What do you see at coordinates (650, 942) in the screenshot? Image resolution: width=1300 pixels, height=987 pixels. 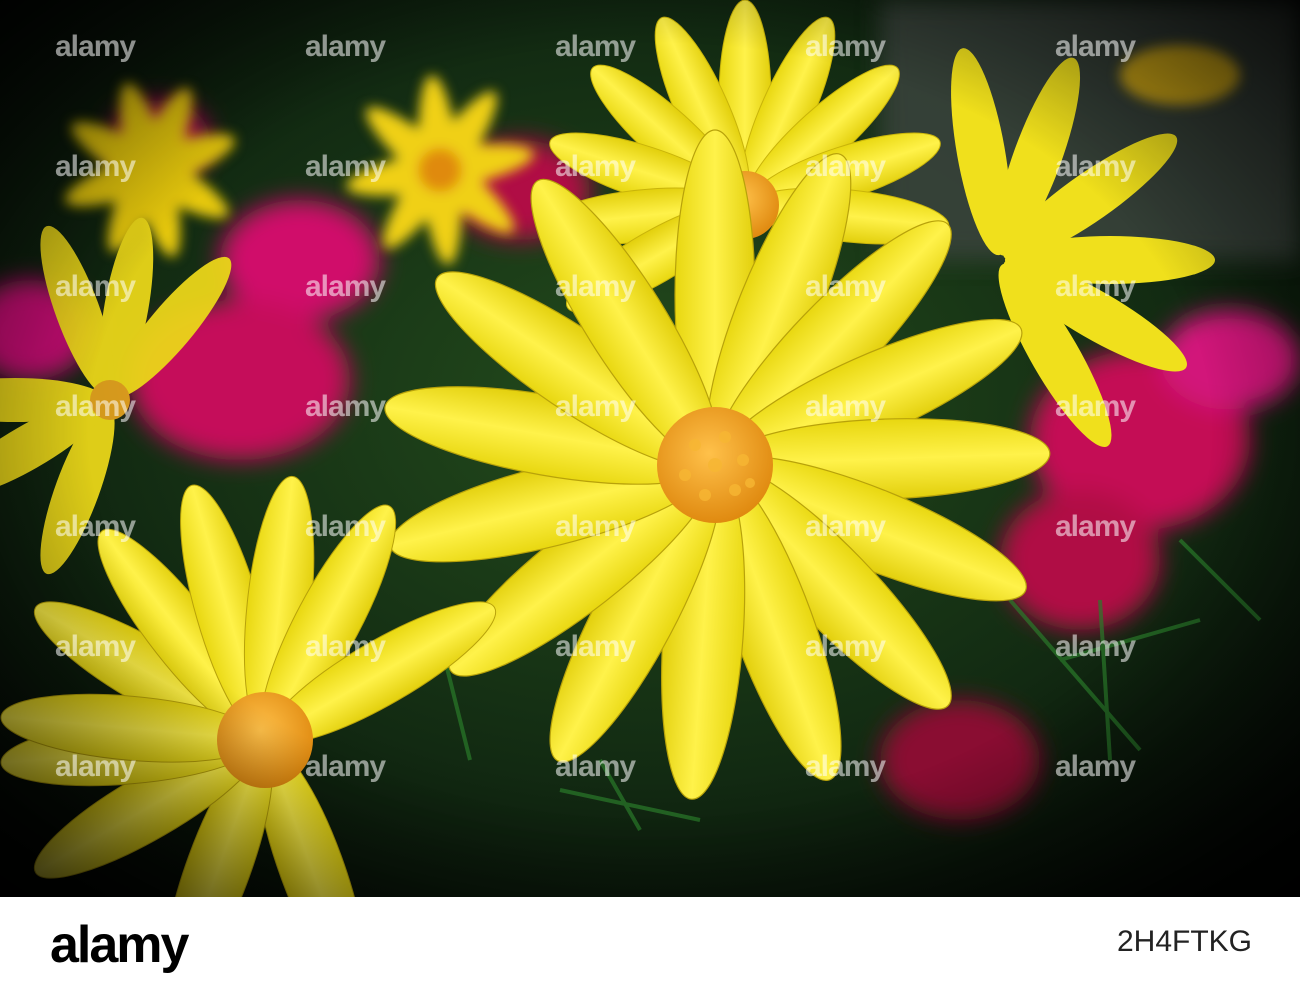 I see `footer-bar: alamy 2H4FTKG` at bounding box center [650, 942].